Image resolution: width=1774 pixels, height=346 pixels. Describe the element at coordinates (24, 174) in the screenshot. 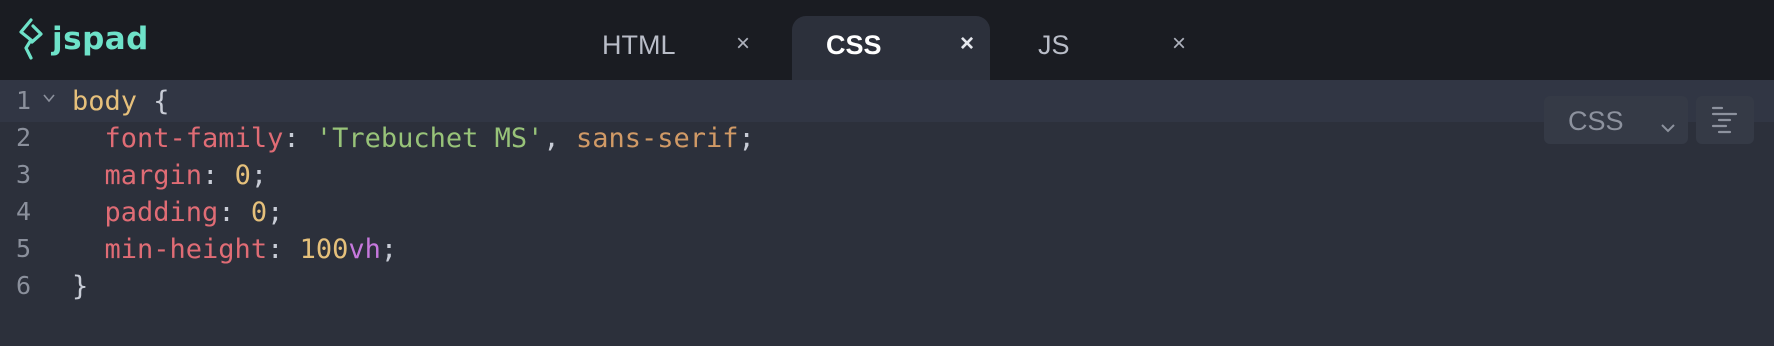

I see `line-number: 3` at that location.